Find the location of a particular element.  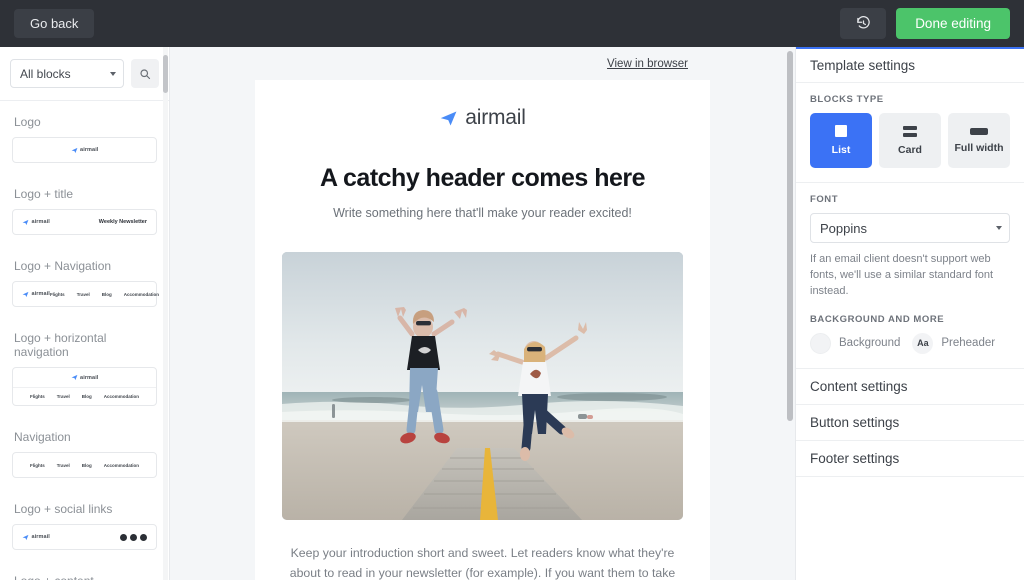

card-block-icon is located at coordinates (910, 131).